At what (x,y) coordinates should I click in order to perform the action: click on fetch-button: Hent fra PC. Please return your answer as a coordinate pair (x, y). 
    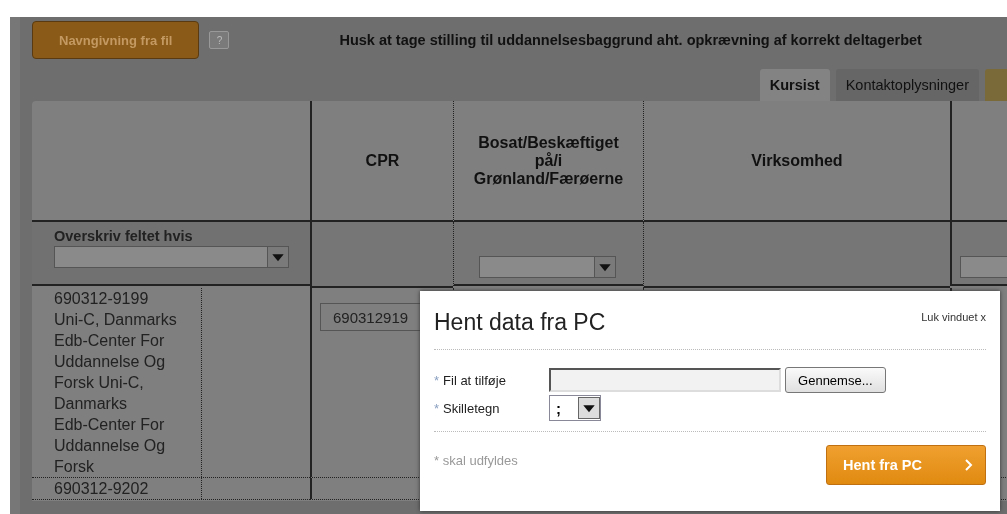
    Looking at the image, I should click on (906, 465).